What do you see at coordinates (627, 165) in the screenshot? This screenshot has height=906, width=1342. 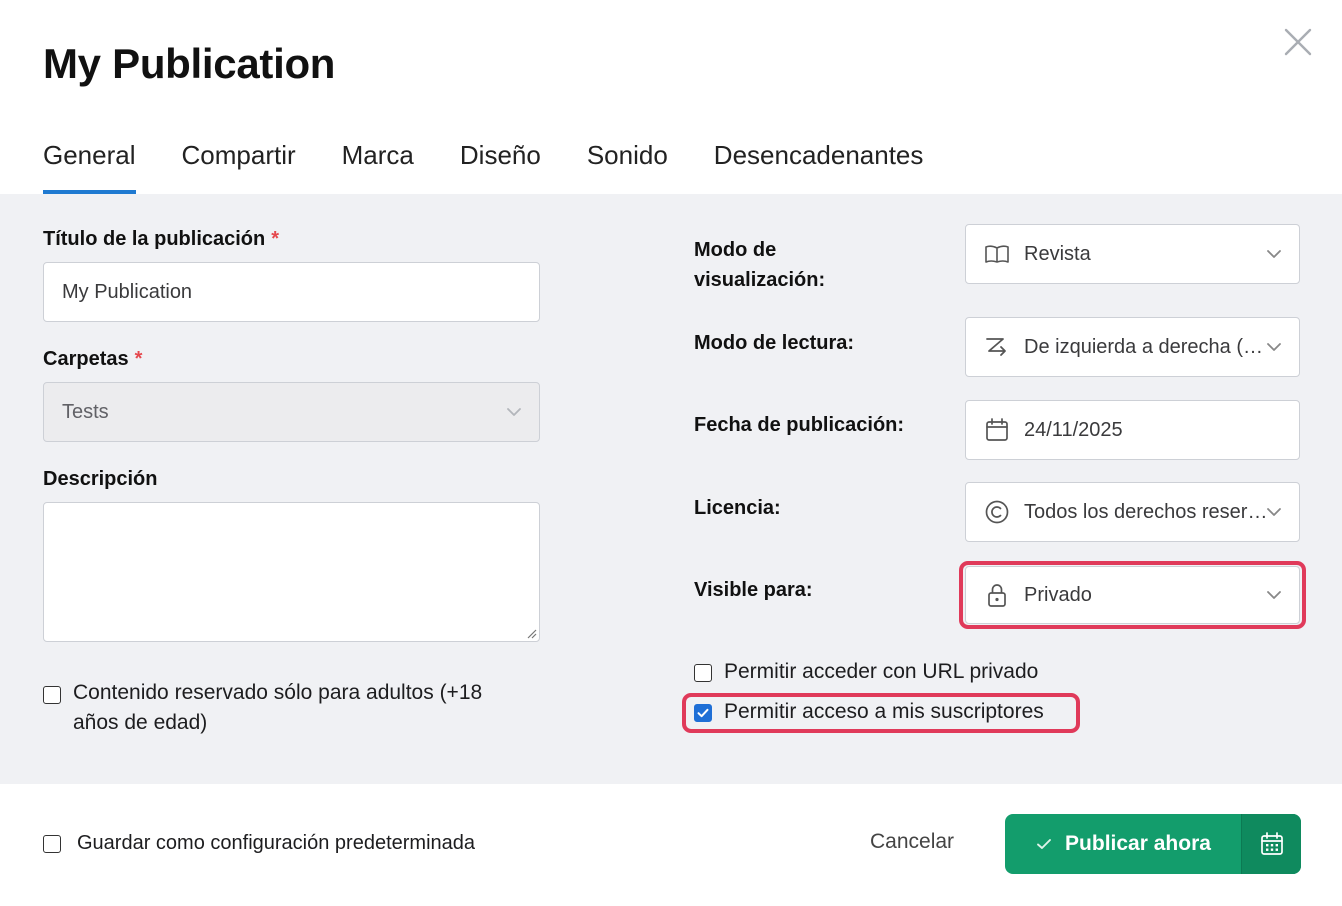 I see `tab-sonido: Sonido` at bounding box center [627, 165].